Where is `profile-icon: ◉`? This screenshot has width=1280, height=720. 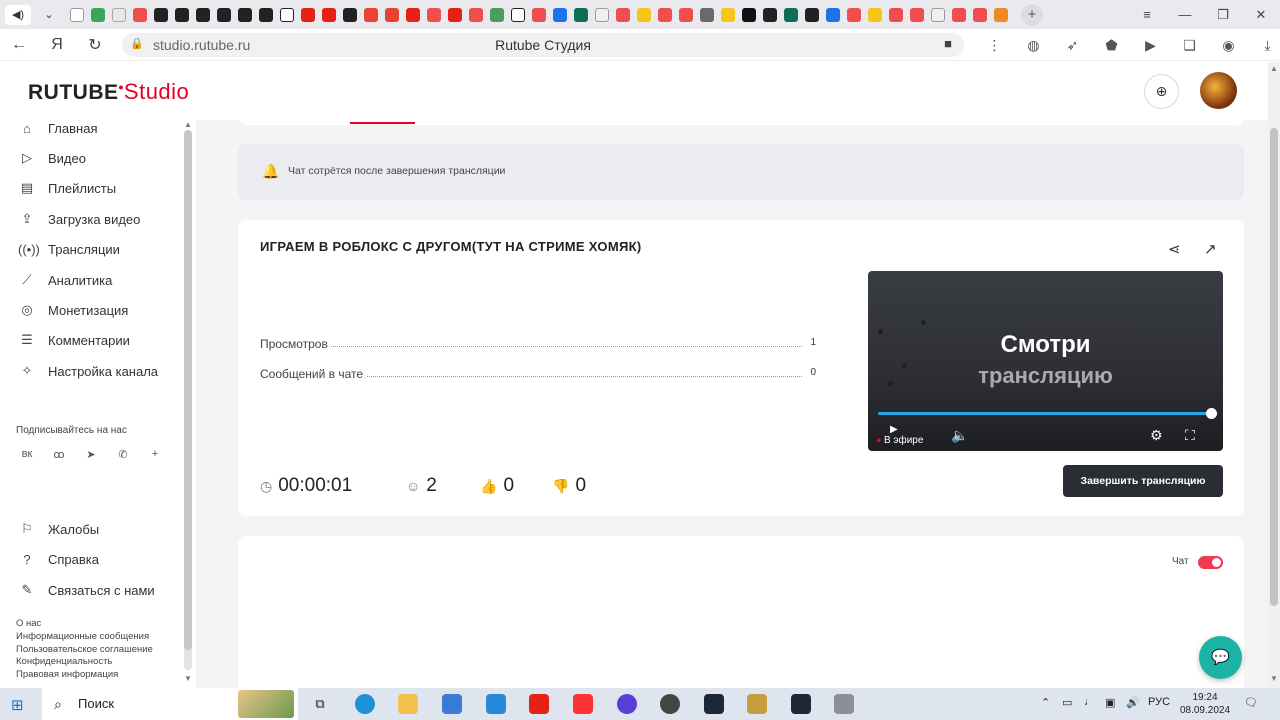
profile-icon: ◉ is located at coordinates (1228, 45).